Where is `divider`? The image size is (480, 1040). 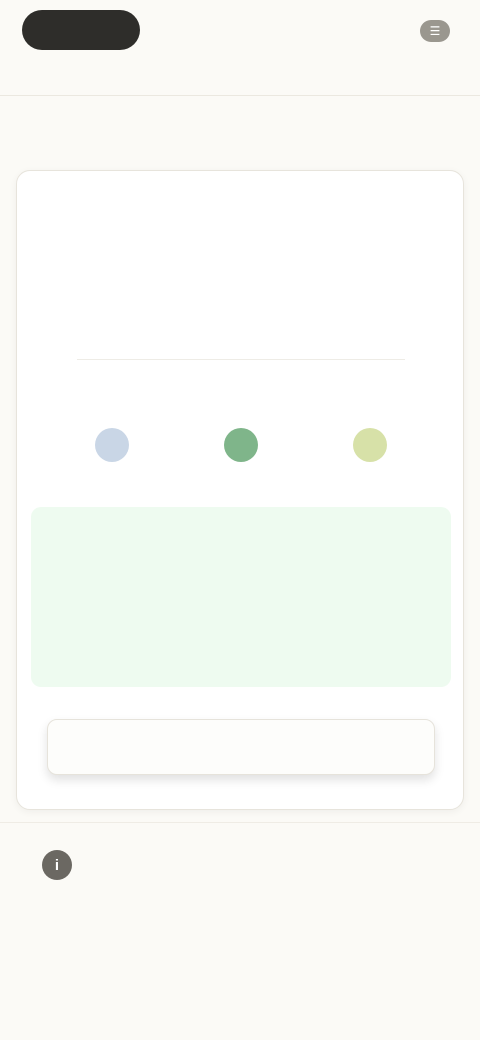
divider is located at coordinates (241, 359).